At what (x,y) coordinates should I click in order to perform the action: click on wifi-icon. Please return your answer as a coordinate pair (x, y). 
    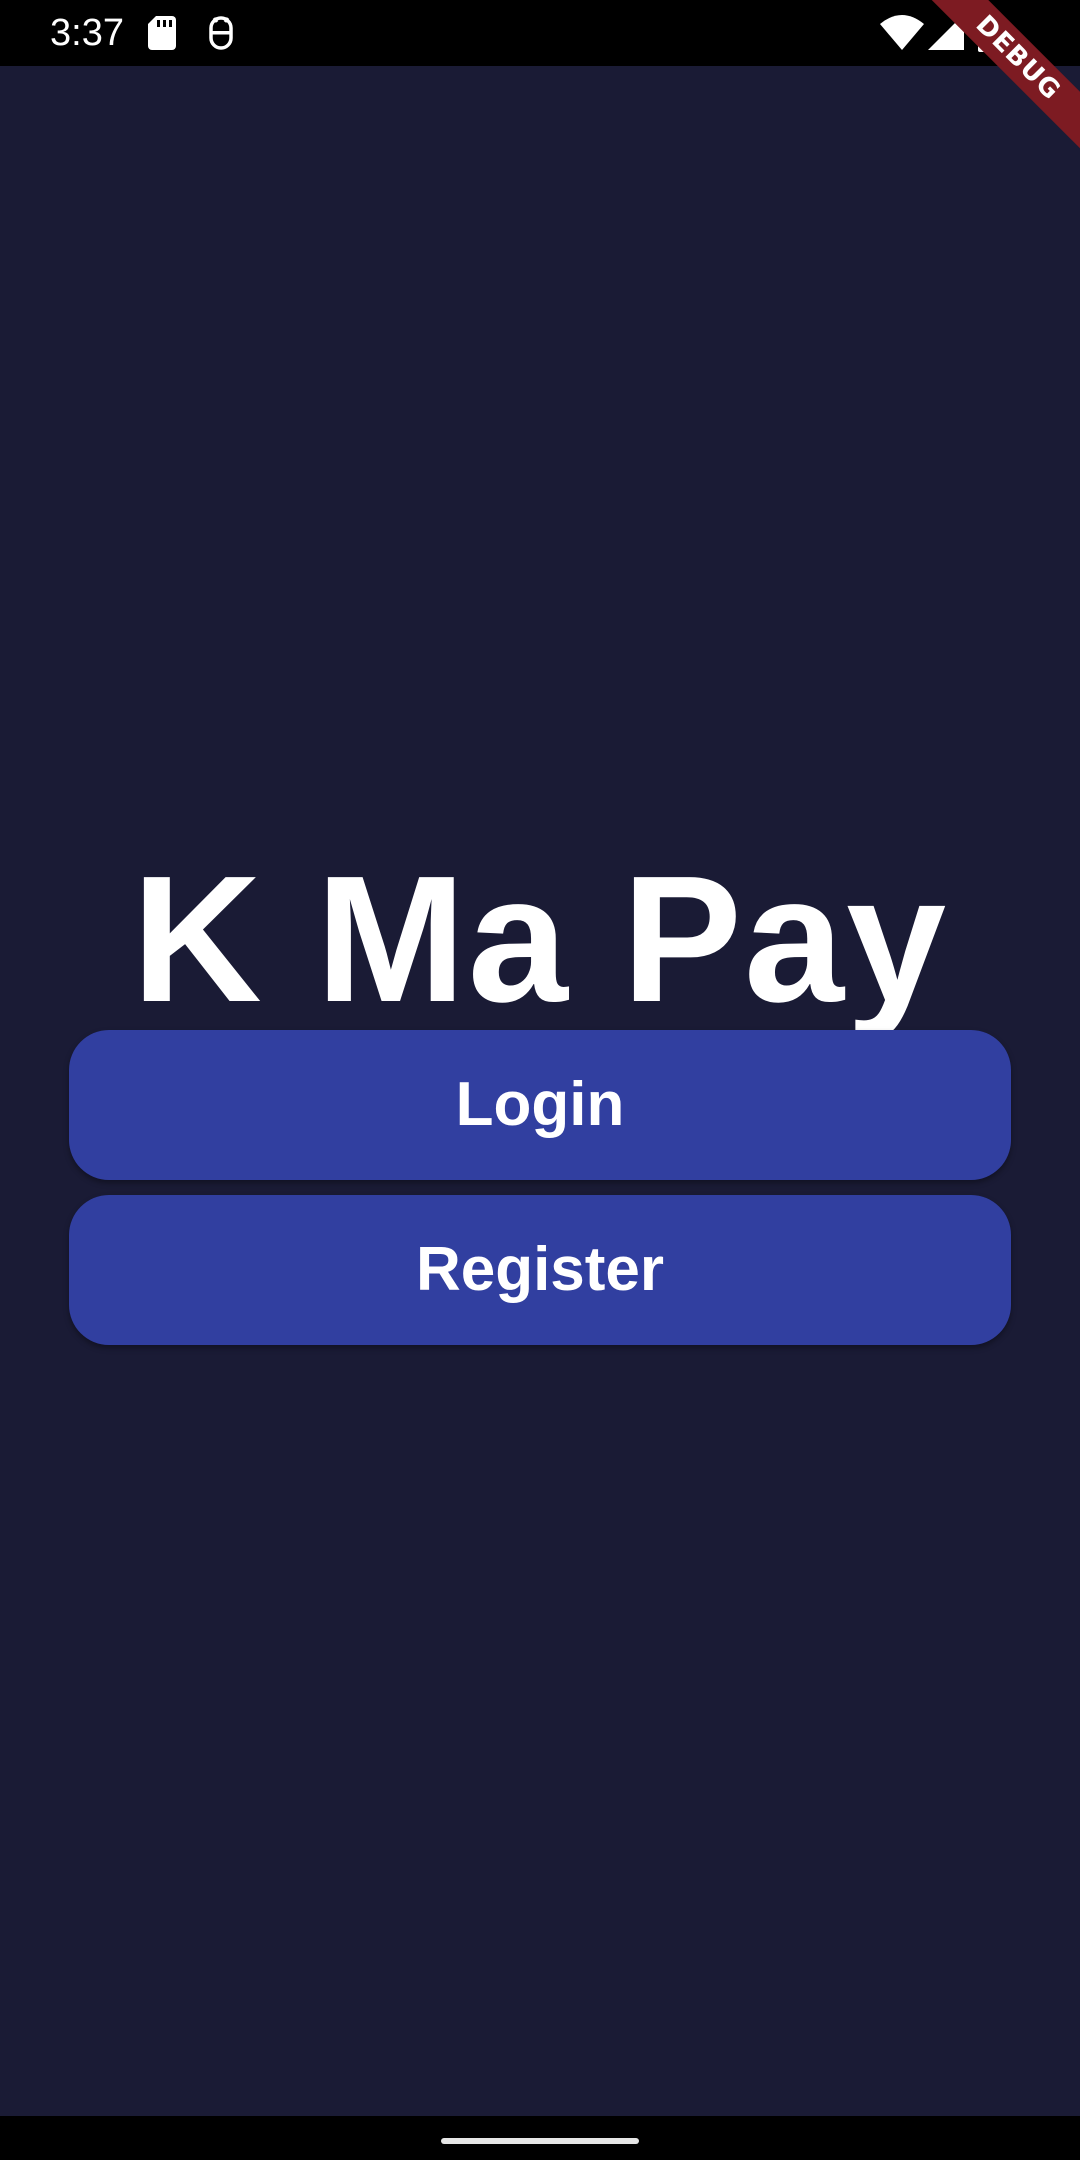
    Looking at the image, I should click on (902, 32).